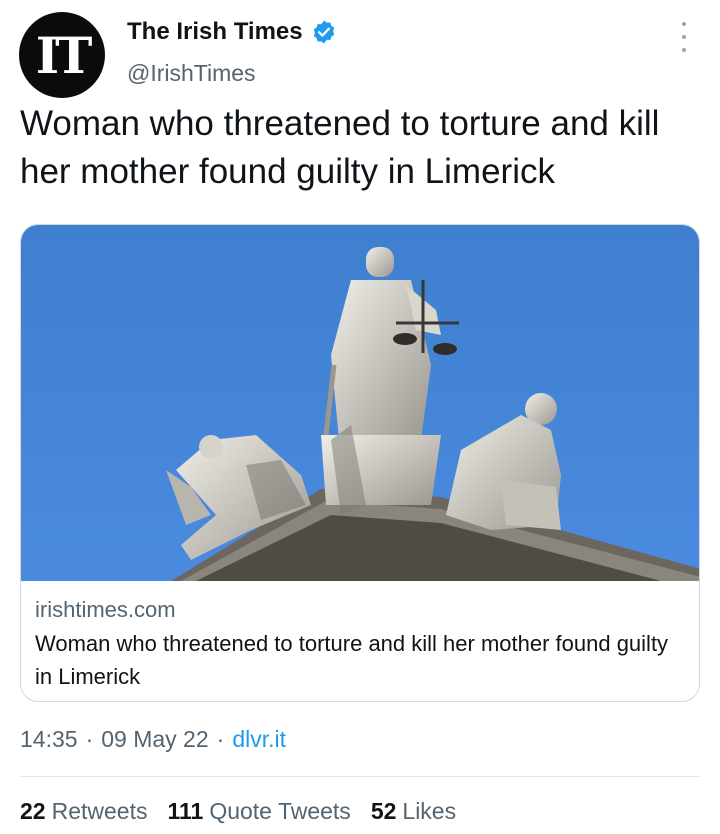 This screenshot has width=720, height=834. I want to click on verified-badge-icon, so click(323, 32).